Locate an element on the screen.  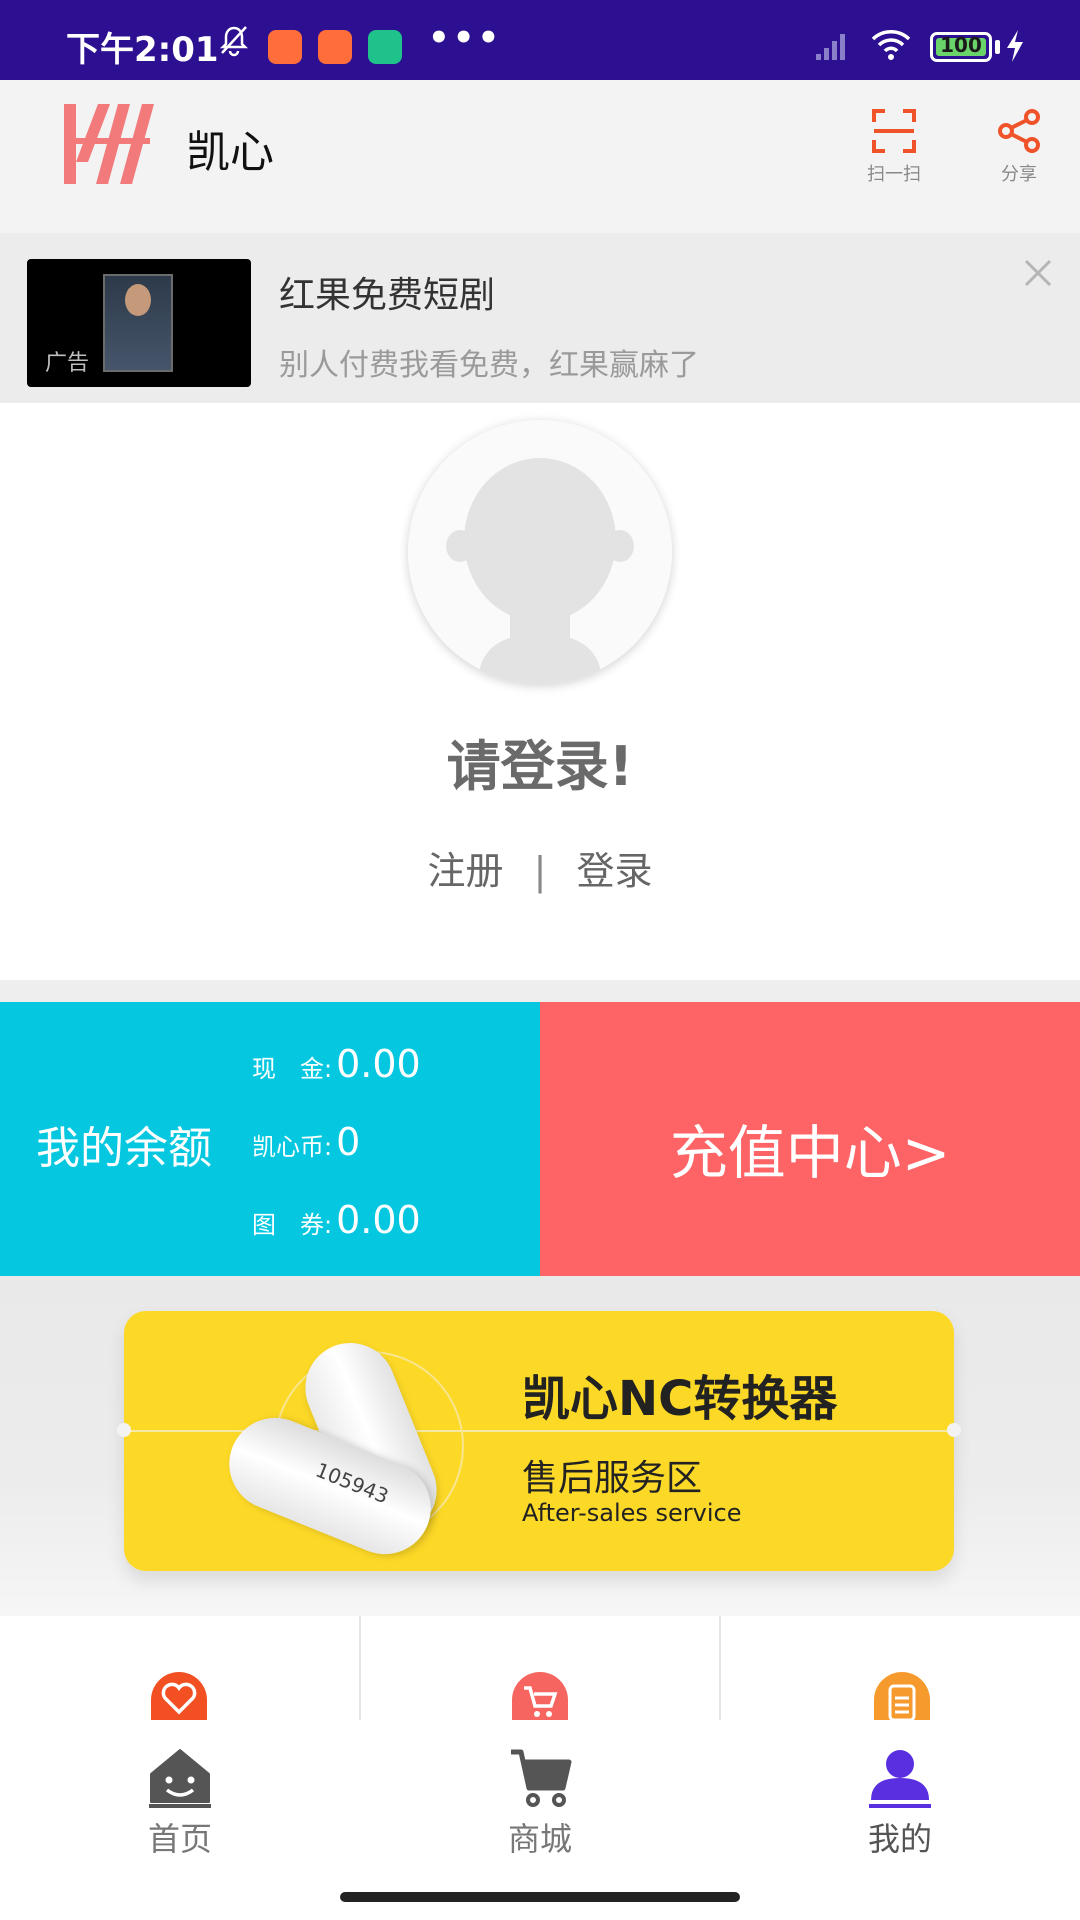
balance-row-vouchers: 图 券: 0.00 is located at coordinates (336, 1220).